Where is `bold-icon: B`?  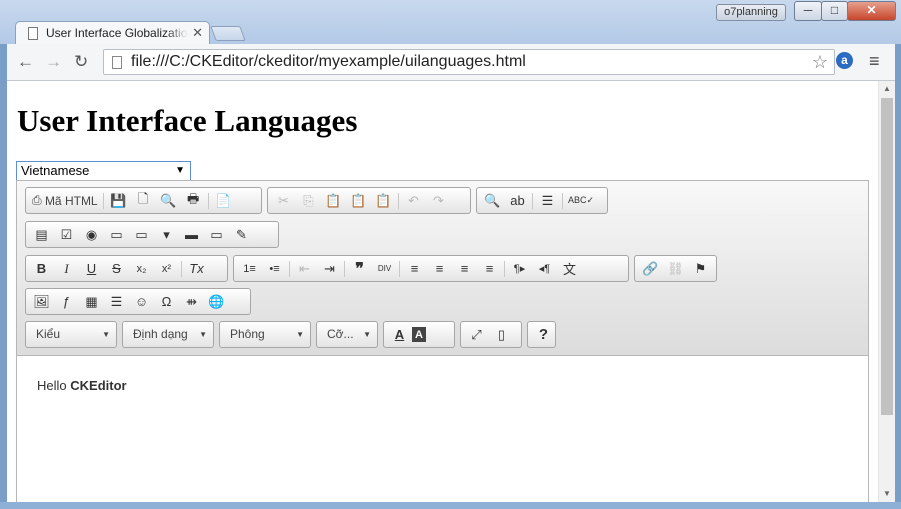
bold-icon: B is located at coordinates (41, 269).